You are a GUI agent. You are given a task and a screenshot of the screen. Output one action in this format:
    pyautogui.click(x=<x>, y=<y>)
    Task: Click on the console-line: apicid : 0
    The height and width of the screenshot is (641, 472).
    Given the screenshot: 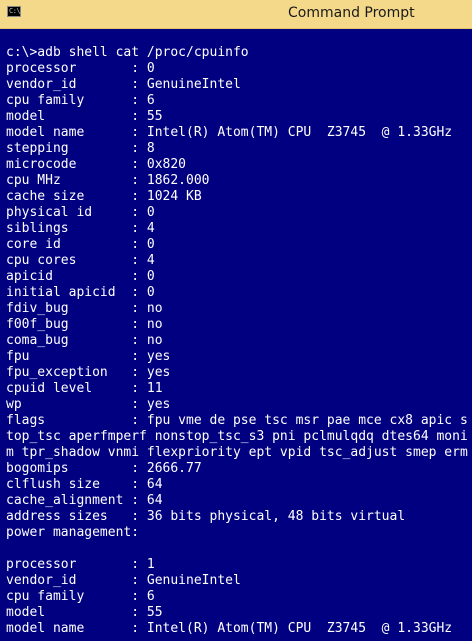 What is the action you would take?
    pyautogui.click(x=80, y=276)
    